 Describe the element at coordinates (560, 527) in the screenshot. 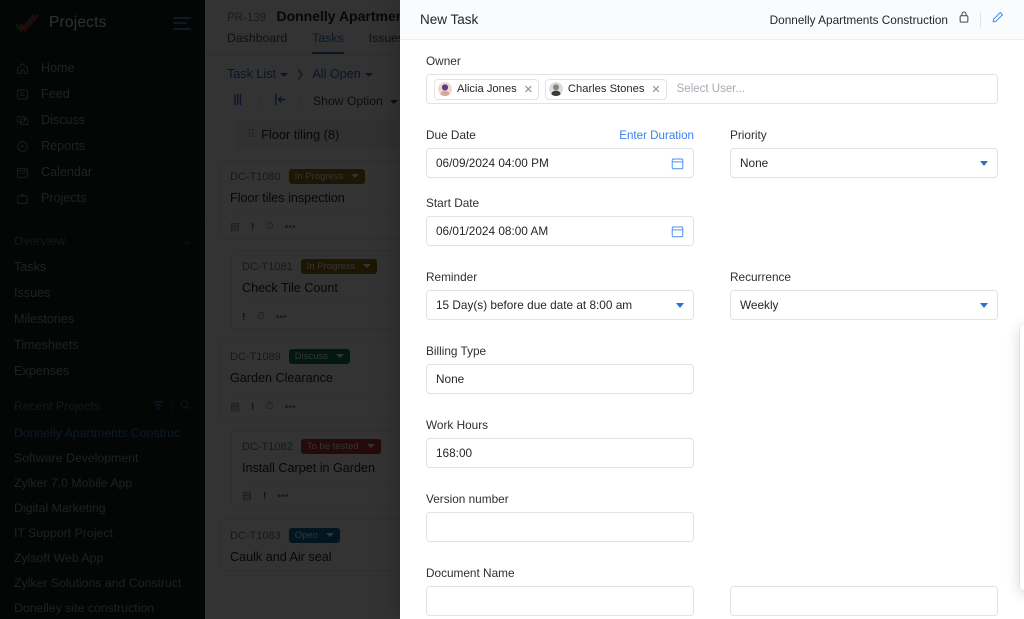

I see `version-number-input` at that location.